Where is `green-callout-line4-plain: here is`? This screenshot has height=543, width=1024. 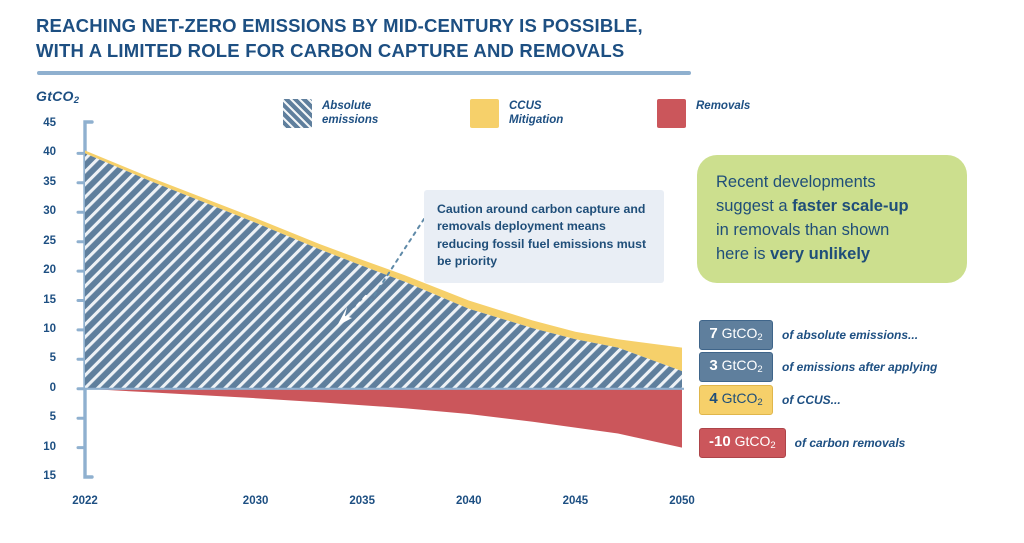 green-callout-line4-plain: here is is located at coordinates (743, 254).